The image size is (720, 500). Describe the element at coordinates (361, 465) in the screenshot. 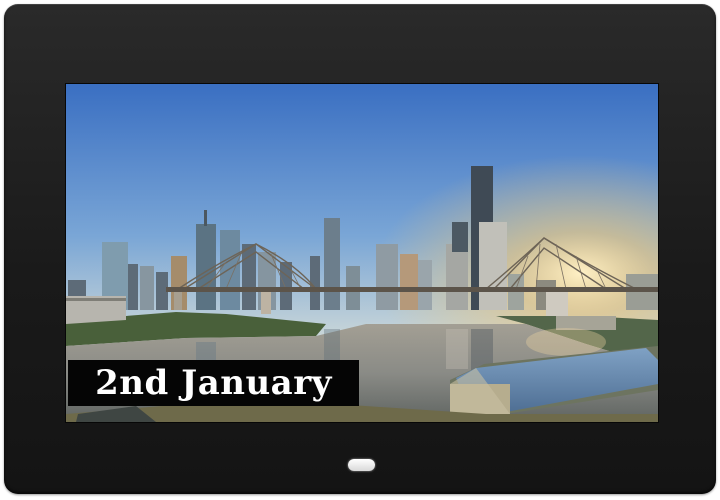

I see `power-indicator-icon` at that location.